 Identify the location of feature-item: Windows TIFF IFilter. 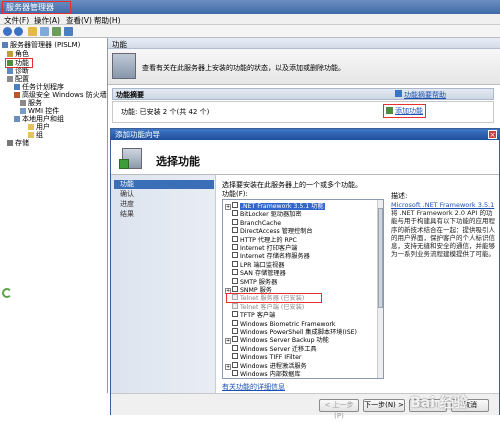
(263, 357).